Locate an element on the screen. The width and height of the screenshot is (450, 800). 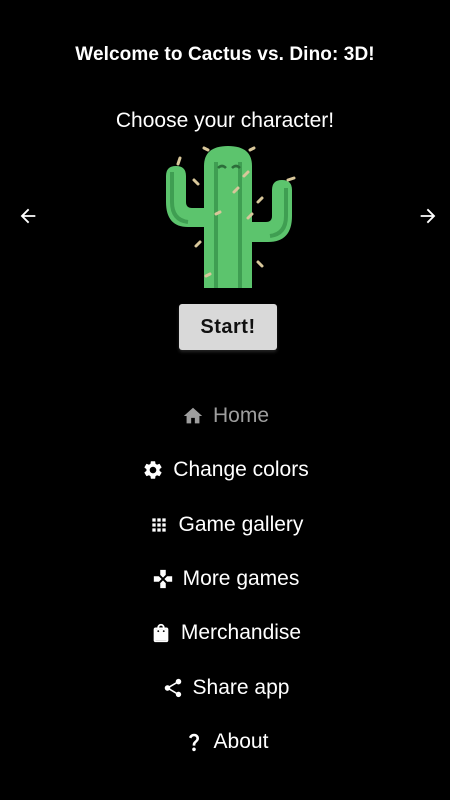
arrow-left-icon is located at coordinates (28, 216).